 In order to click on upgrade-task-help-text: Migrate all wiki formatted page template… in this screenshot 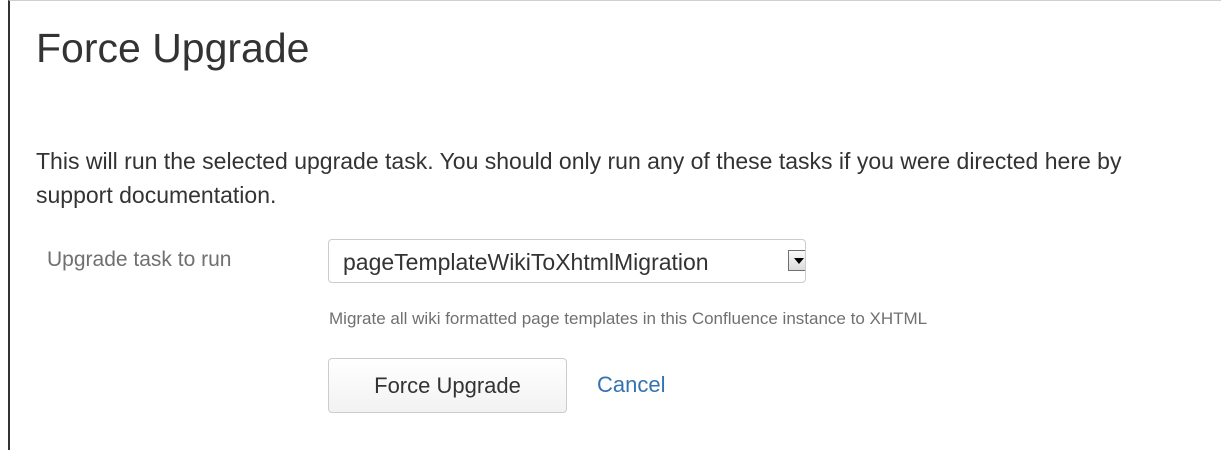, I will do `click(628, 318)`.